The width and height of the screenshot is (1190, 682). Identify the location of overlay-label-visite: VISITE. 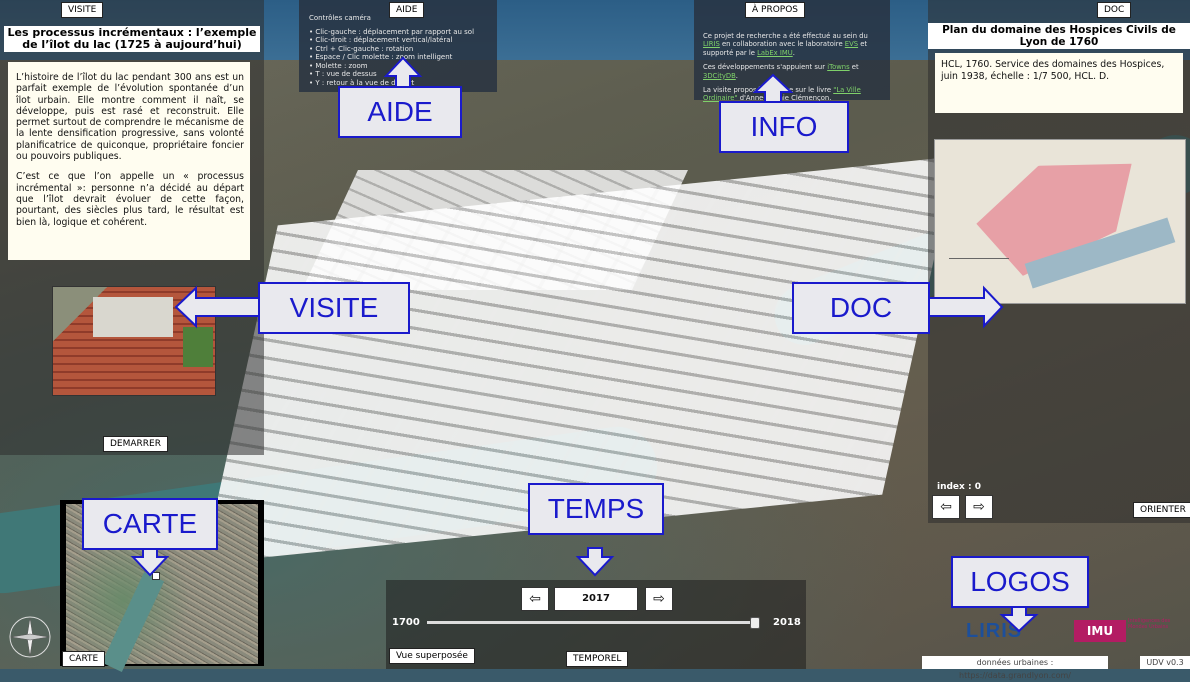
(334, 308).